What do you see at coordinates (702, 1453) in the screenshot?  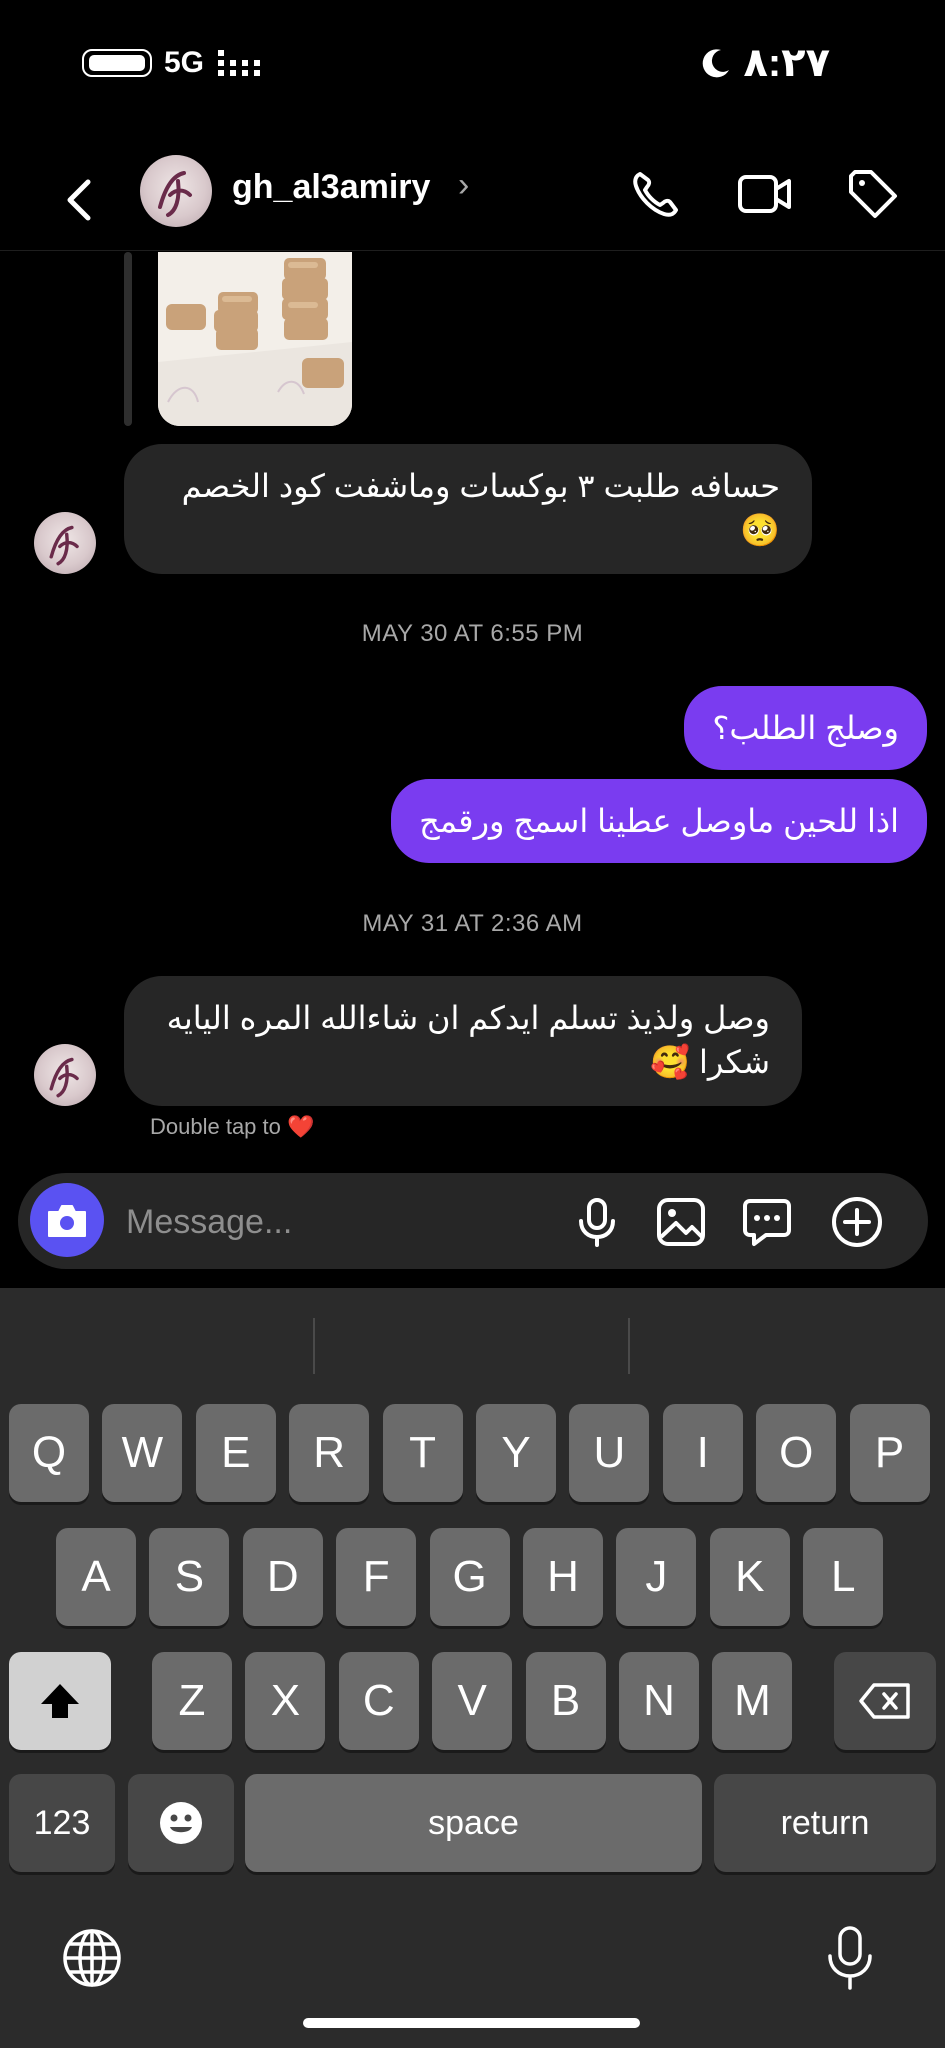 I see `key-i: I` at bounding box center [702, 1453].